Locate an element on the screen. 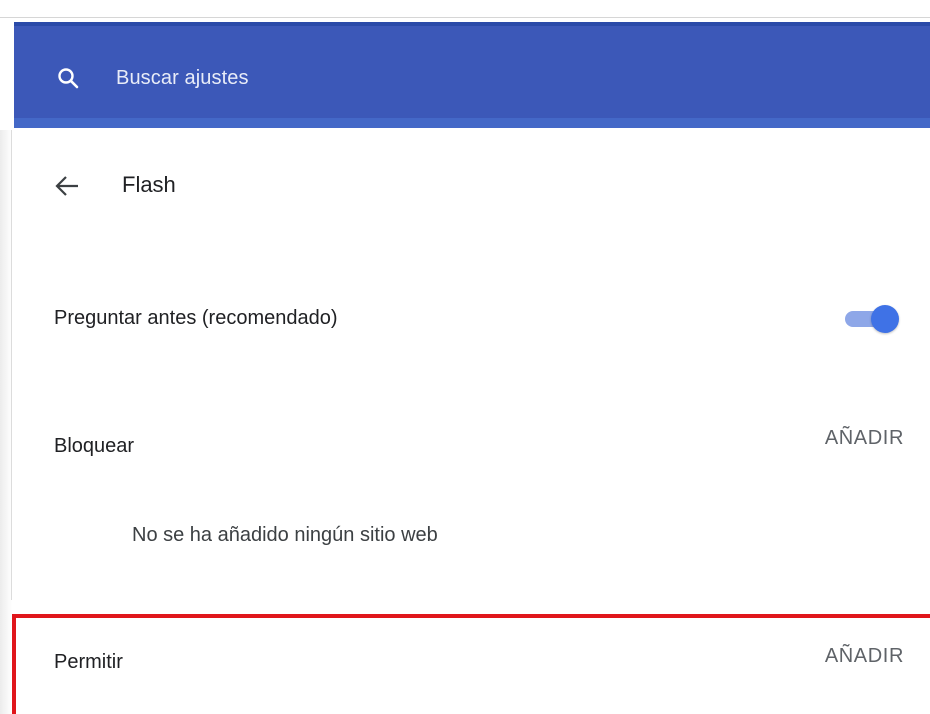 The image size is (930, 714). page-title: Flash is located at coordinates (149, 184).